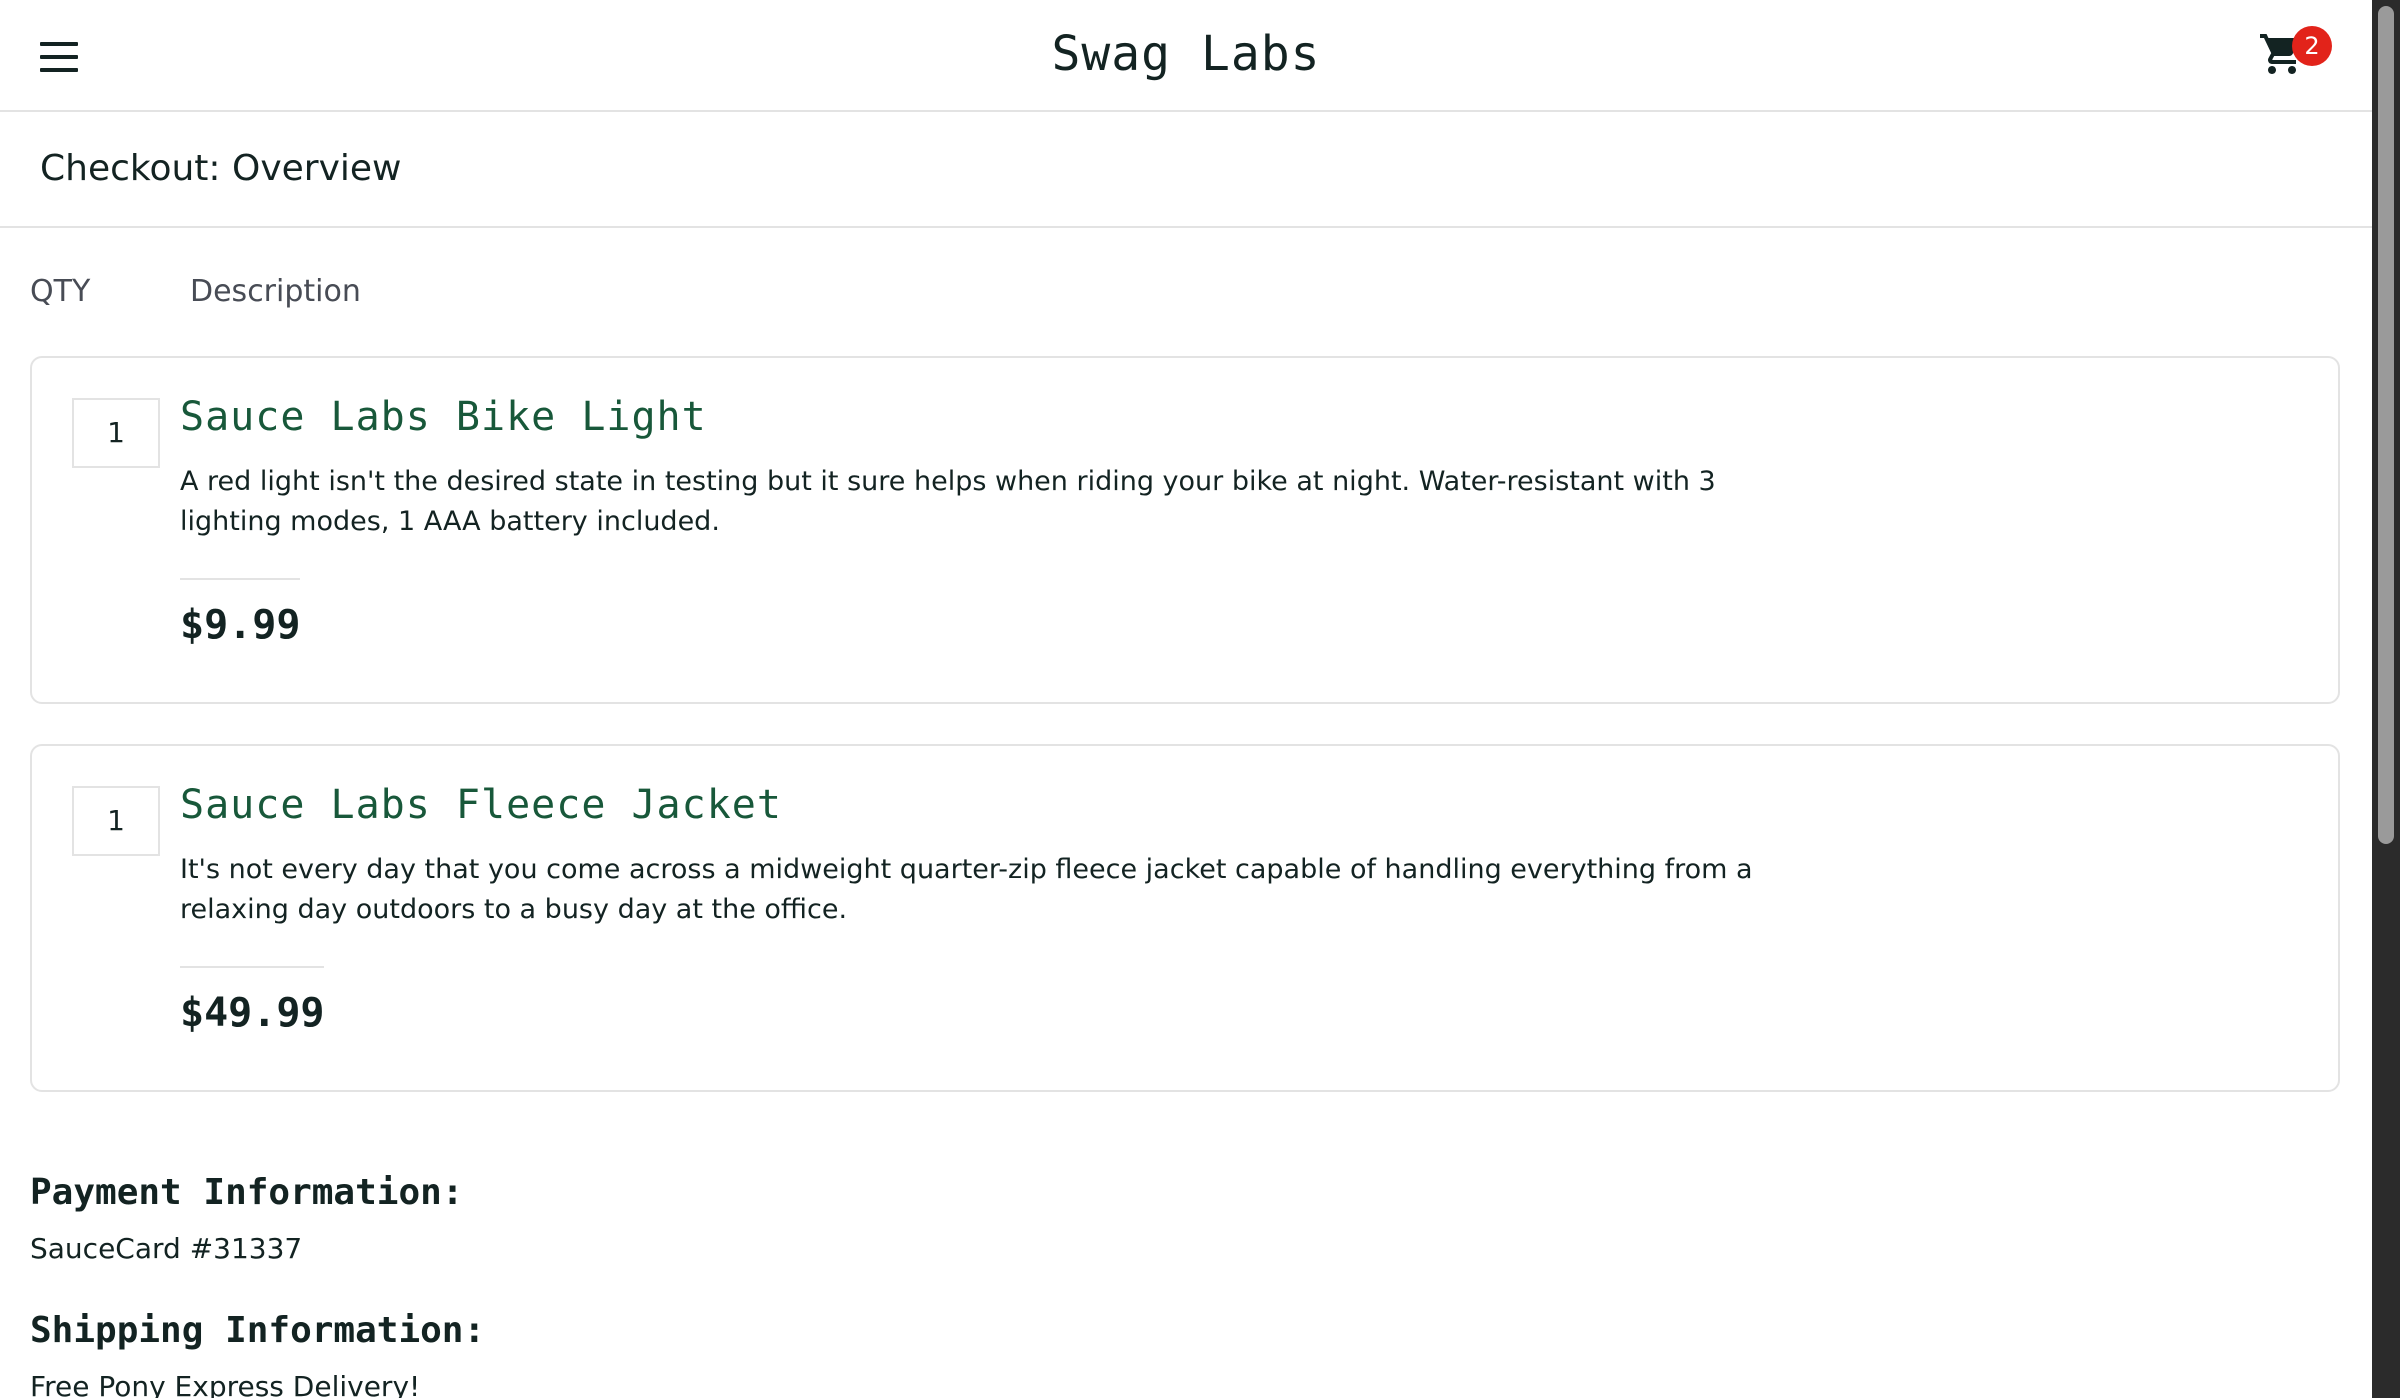  Describe the element at coordinates (2386, 425) in the screenshot. I see `scrollbar-thumb` at that location.